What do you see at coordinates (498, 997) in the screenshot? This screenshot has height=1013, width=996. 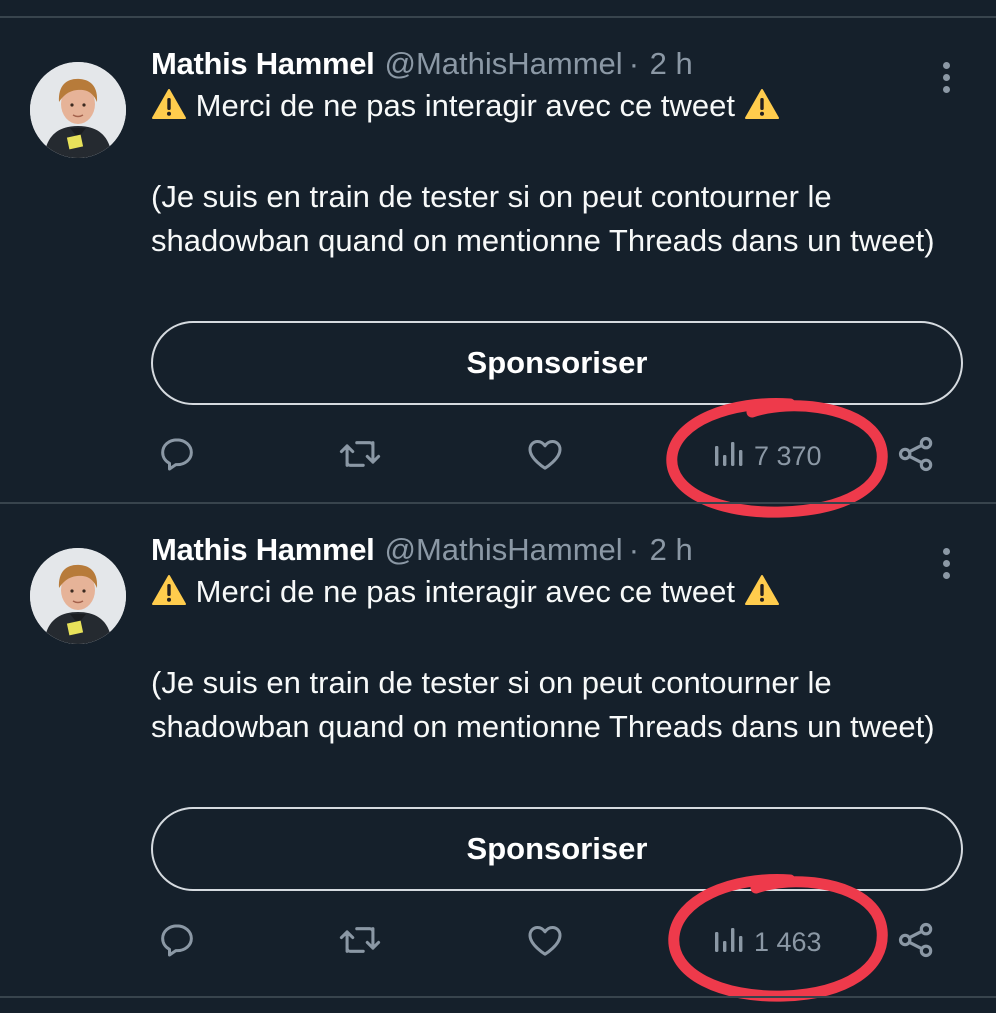 I see `bottom-divider` at bounding box center [498, 997].